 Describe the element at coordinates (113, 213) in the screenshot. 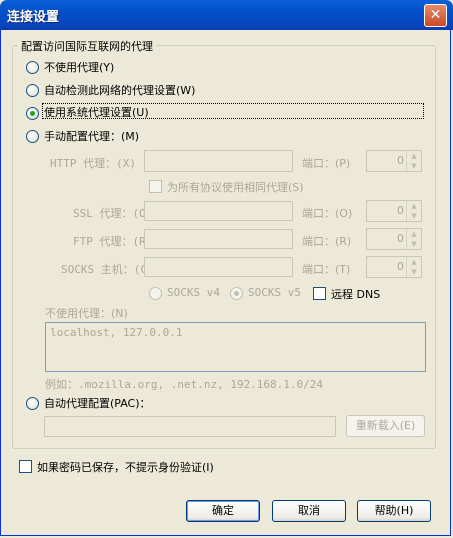

I see `ssl-proxy-label: SSL 代理：(O)` at that location.